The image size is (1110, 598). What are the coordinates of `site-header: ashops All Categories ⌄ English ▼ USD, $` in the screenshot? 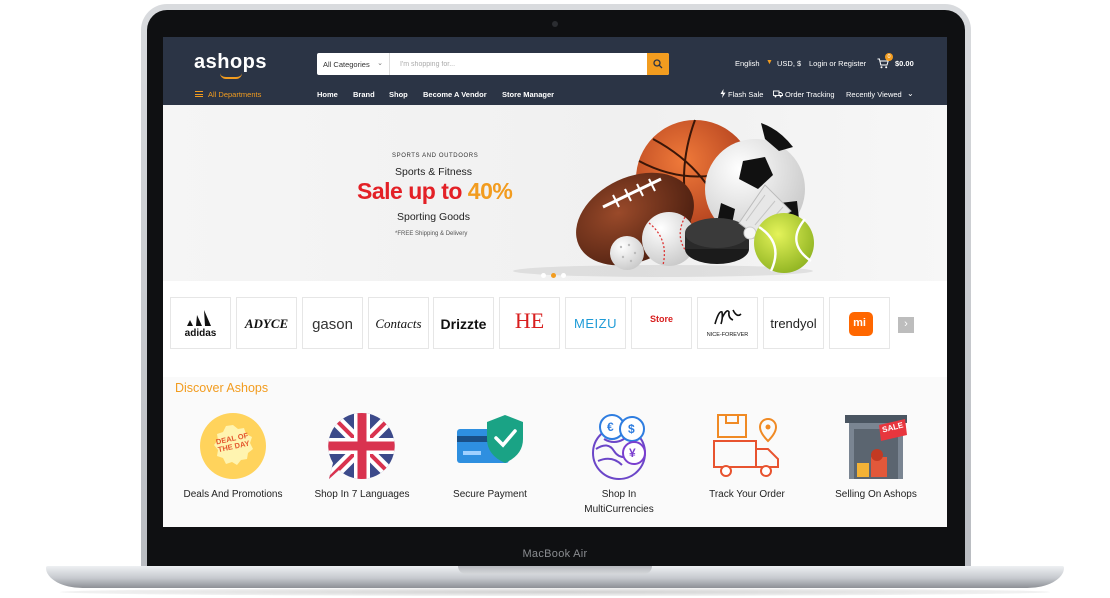 It's located at (555, 71).